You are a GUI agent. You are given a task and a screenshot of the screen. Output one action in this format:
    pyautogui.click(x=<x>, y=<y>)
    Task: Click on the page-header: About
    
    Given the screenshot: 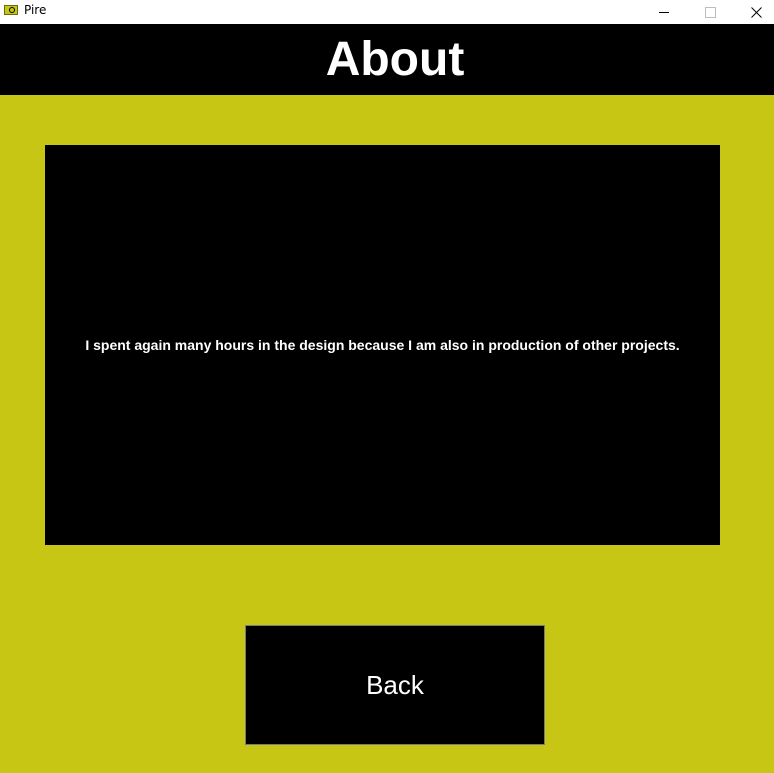 What is the action you would take?
    pyautogui.click(x=387, y=59)
    